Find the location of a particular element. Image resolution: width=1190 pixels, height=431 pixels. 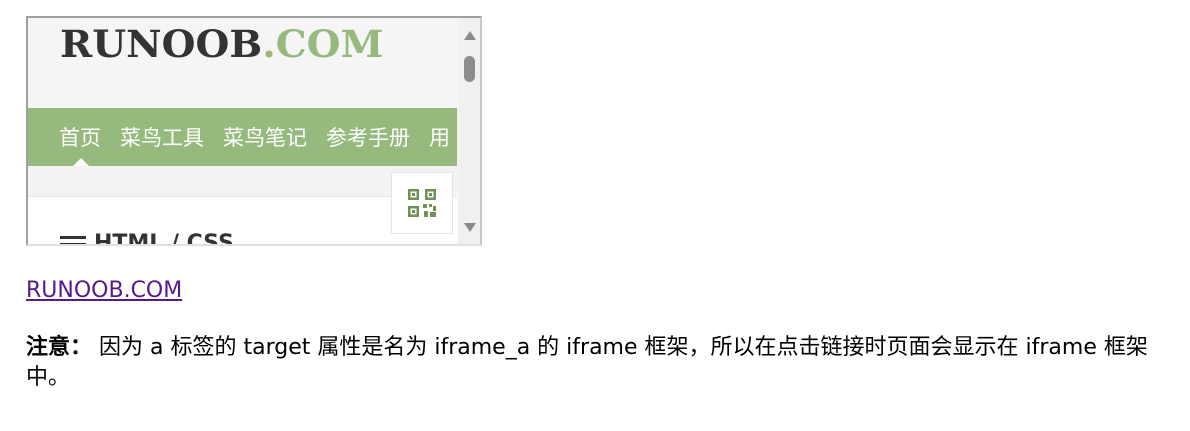

nav-item-home: 首页 is located at coordinates (80, 137).